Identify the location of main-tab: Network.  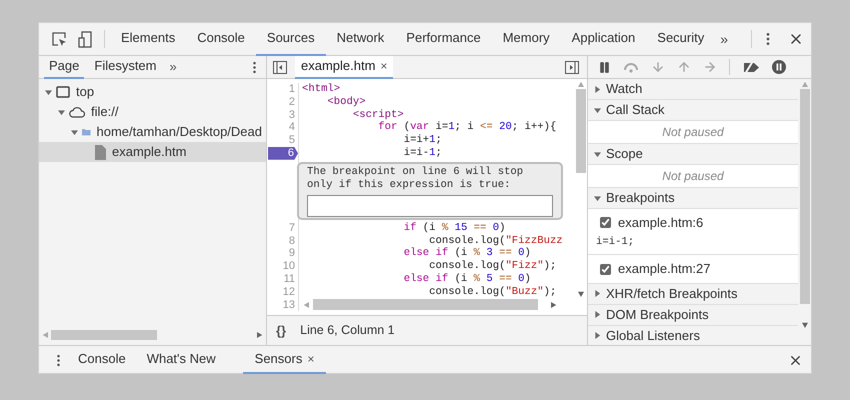
(361, 39).